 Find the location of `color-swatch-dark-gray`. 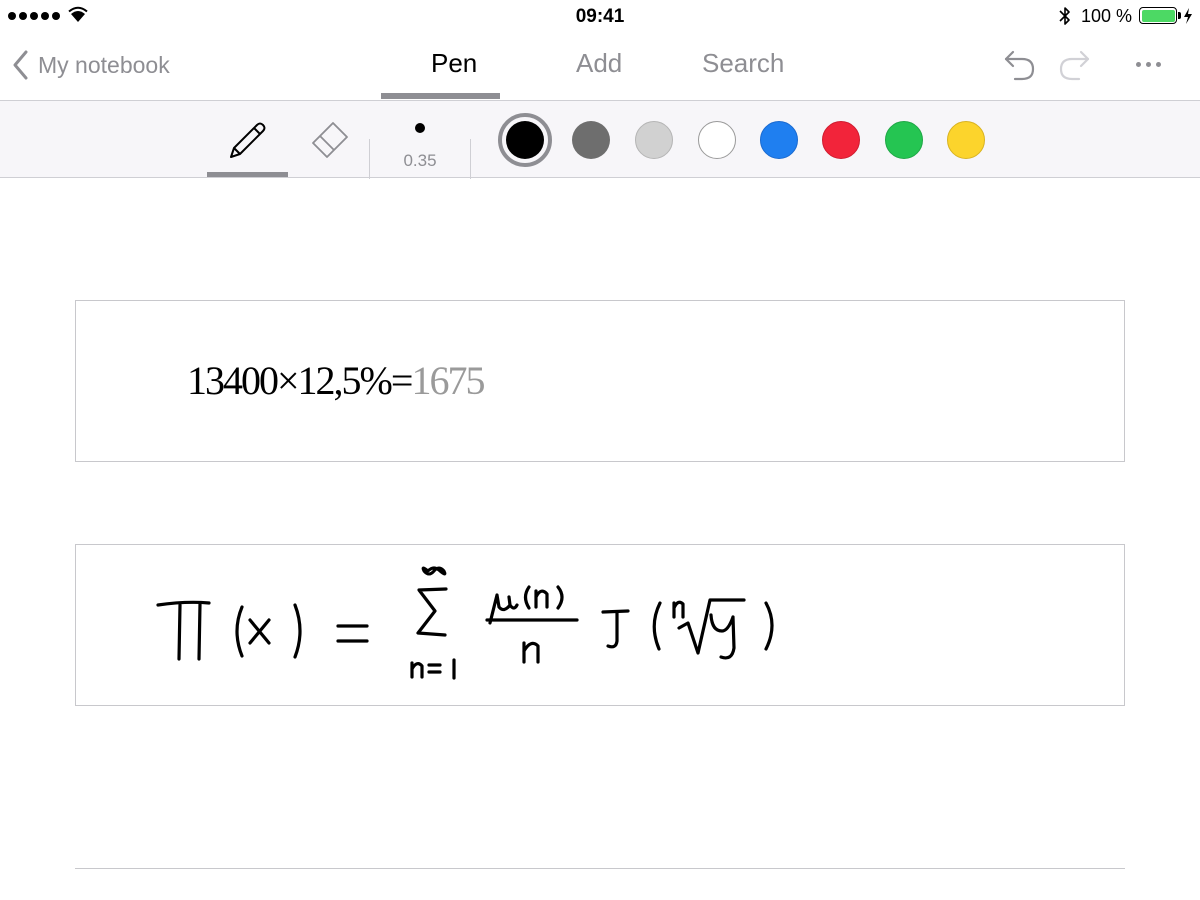

color-swatch-dark-gray is located at coordinates (591, 140).